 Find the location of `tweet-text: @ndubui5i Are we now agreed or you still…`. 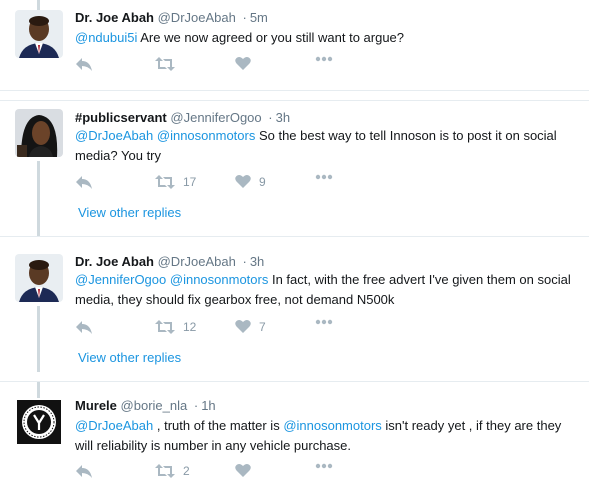

tweet-text: @ndubui5i Are we now agreed or you still… is located at coordinates (327, 38).